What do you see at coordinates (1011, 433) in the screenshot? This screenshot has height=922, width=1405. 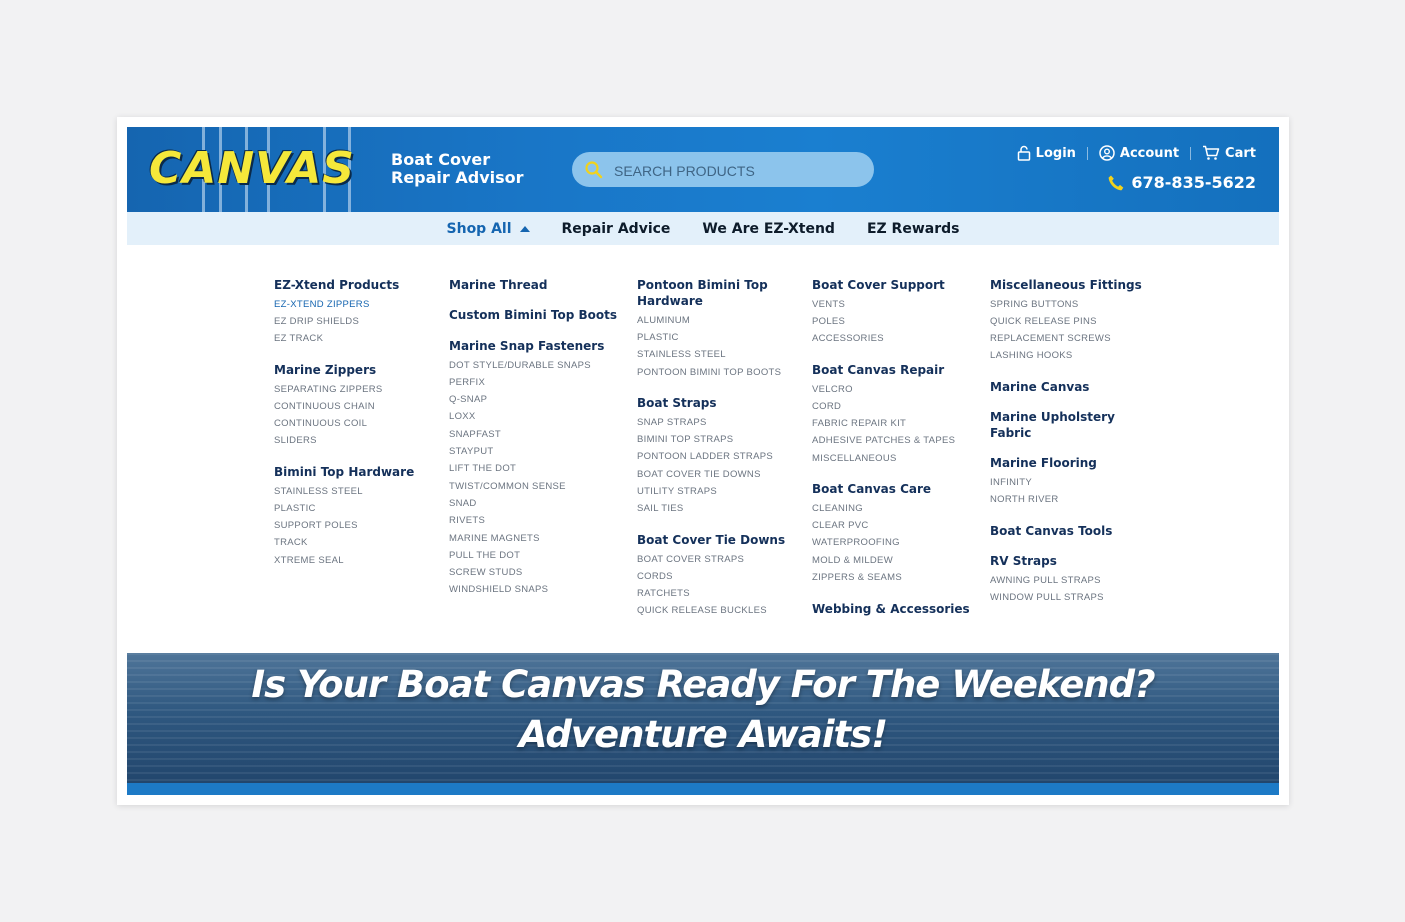 I see `menu-category-line: Fabric` at bounding box center [1011, 433].